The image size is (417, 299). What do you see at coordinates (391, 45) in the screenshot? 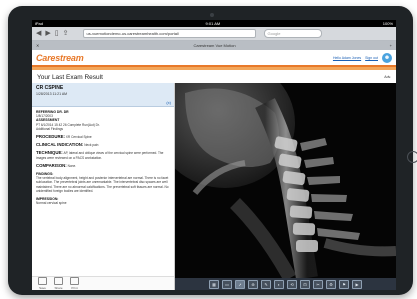
I see `new-tab-icon: +` at bounding box center [391, 45].